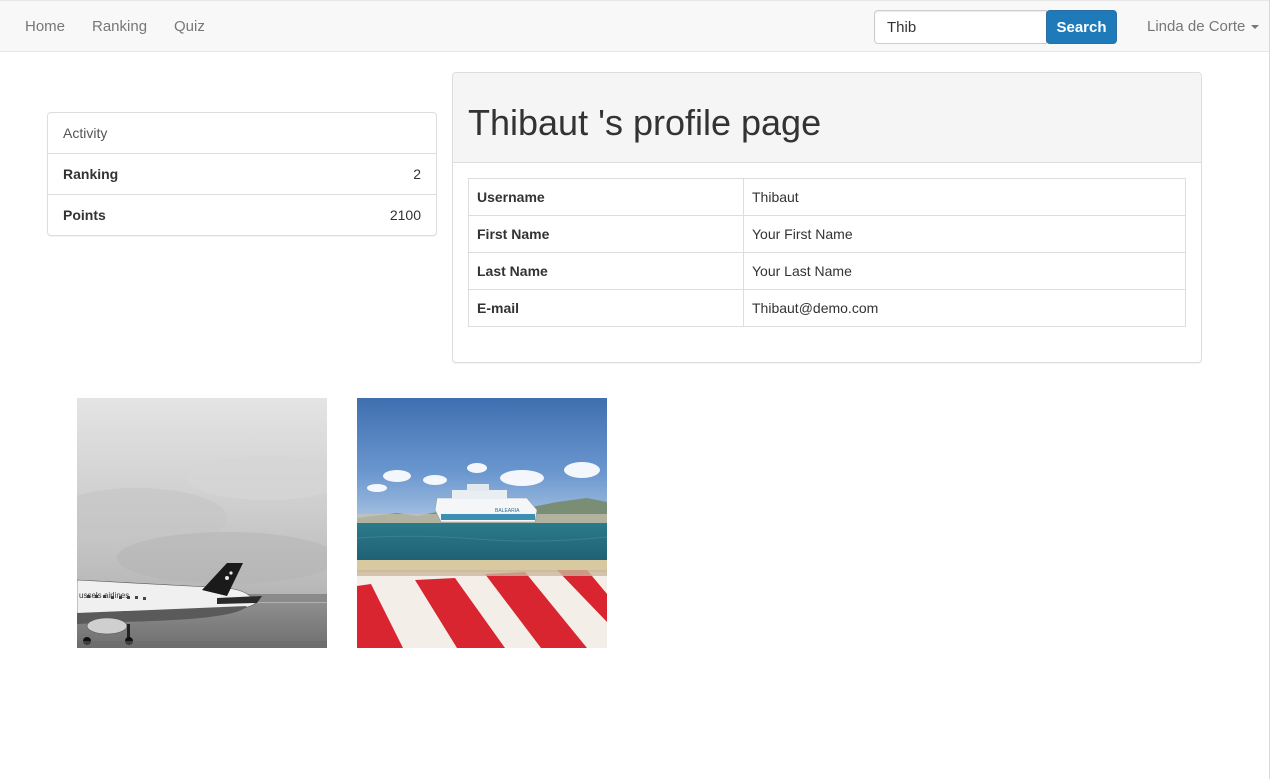 This screenshot has width=1270, height=779. Describe the element at coordinates (634, 26) in the screenshot. I see `top-navbar: Home Ranking Quiz Search Linda de Corte` at that location.